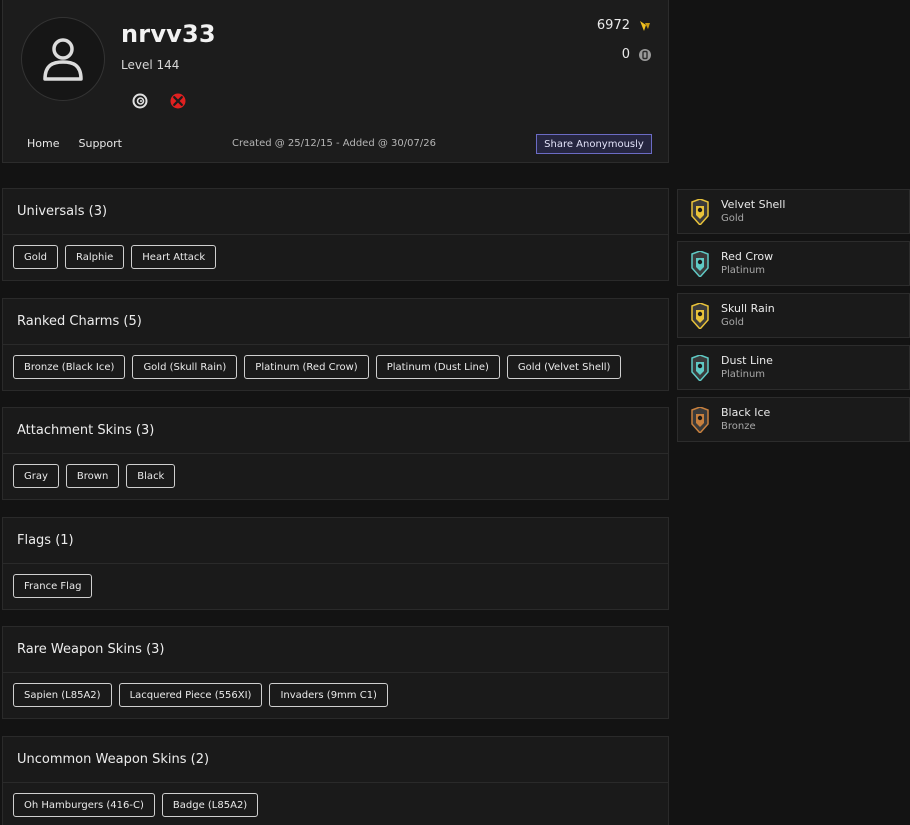 The image size is (910, 825). Describe the element at coordinates (613, 25) in the screenshot. I see `renown-value: 6972` at that location.